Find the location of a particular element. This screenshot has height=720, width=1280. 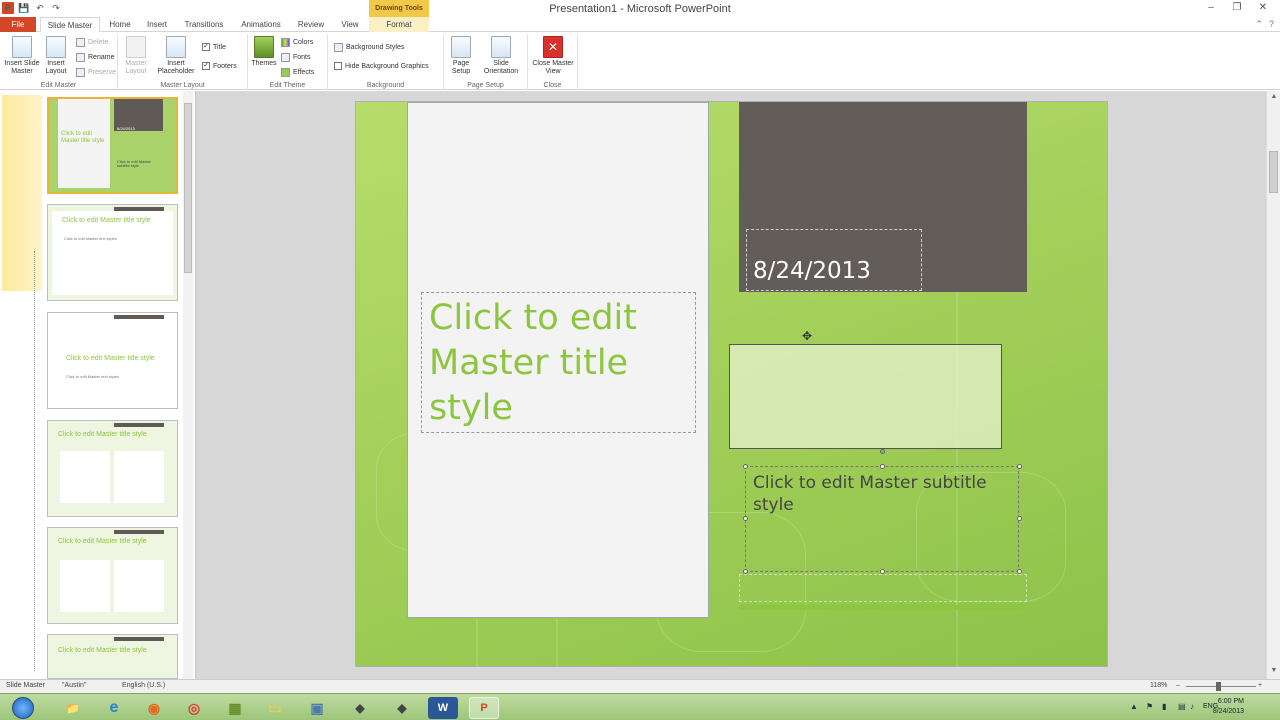

slide-vertical-scrollbar: ▲ ▼ is located at coordinates (1273, 385).